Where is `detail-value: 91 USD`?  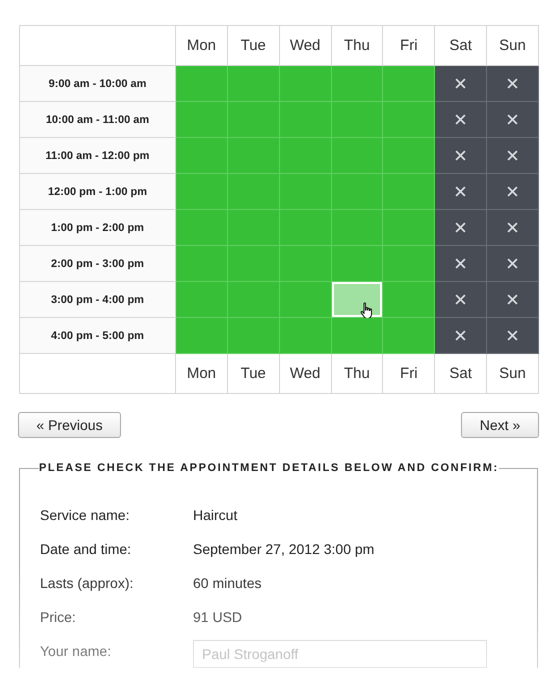 detail-value: 91 USD is located at coordinates (217, 617).